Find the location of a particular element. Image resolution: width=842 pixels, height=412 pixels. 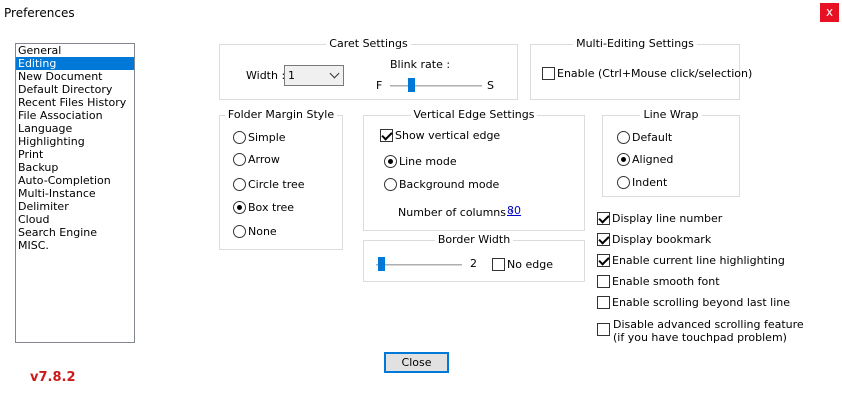

display-bookmark-checkbox is located at coordinates (603, 239).